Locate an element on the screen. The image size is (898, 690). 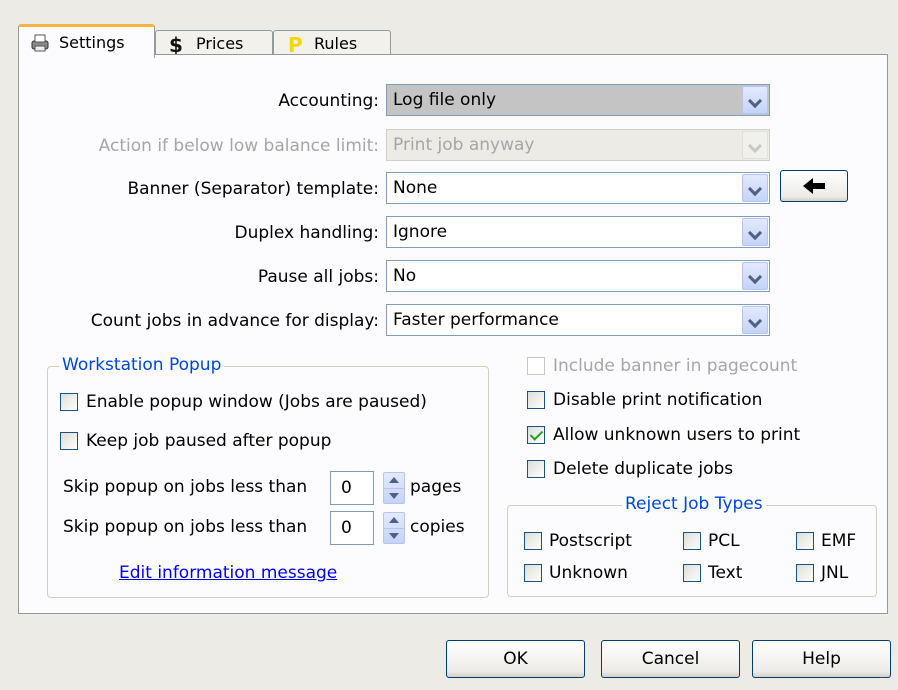
skip-copies-input: 0 is located at coordinates (352, 528).